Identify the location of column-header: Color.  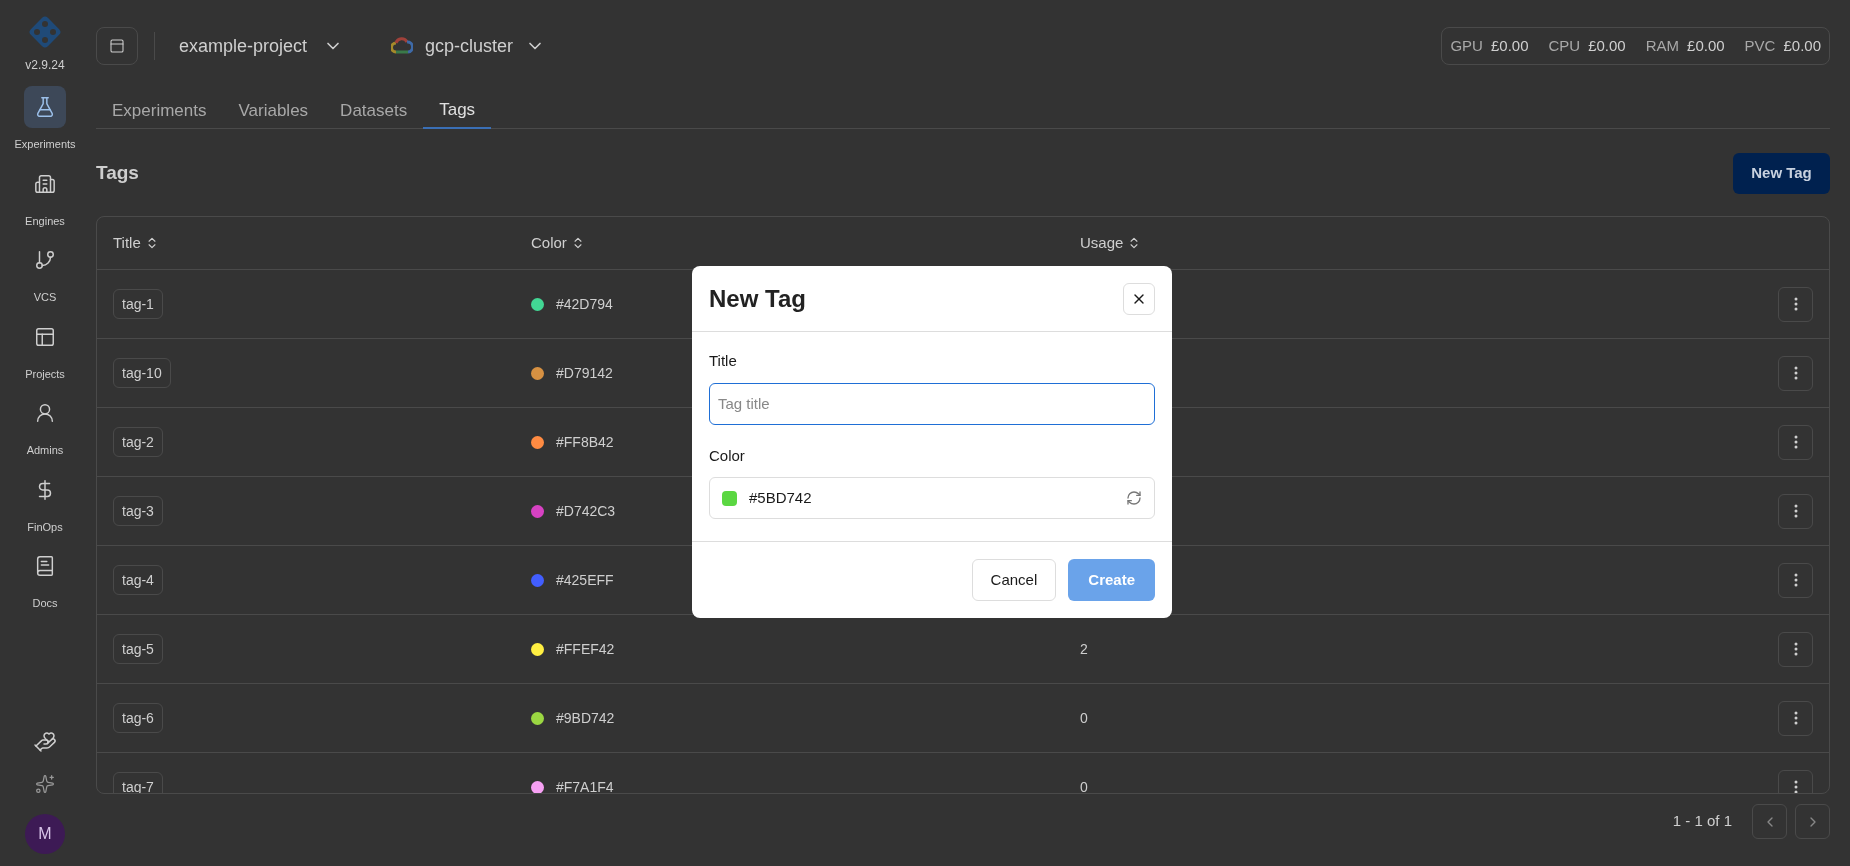
(558, 243).